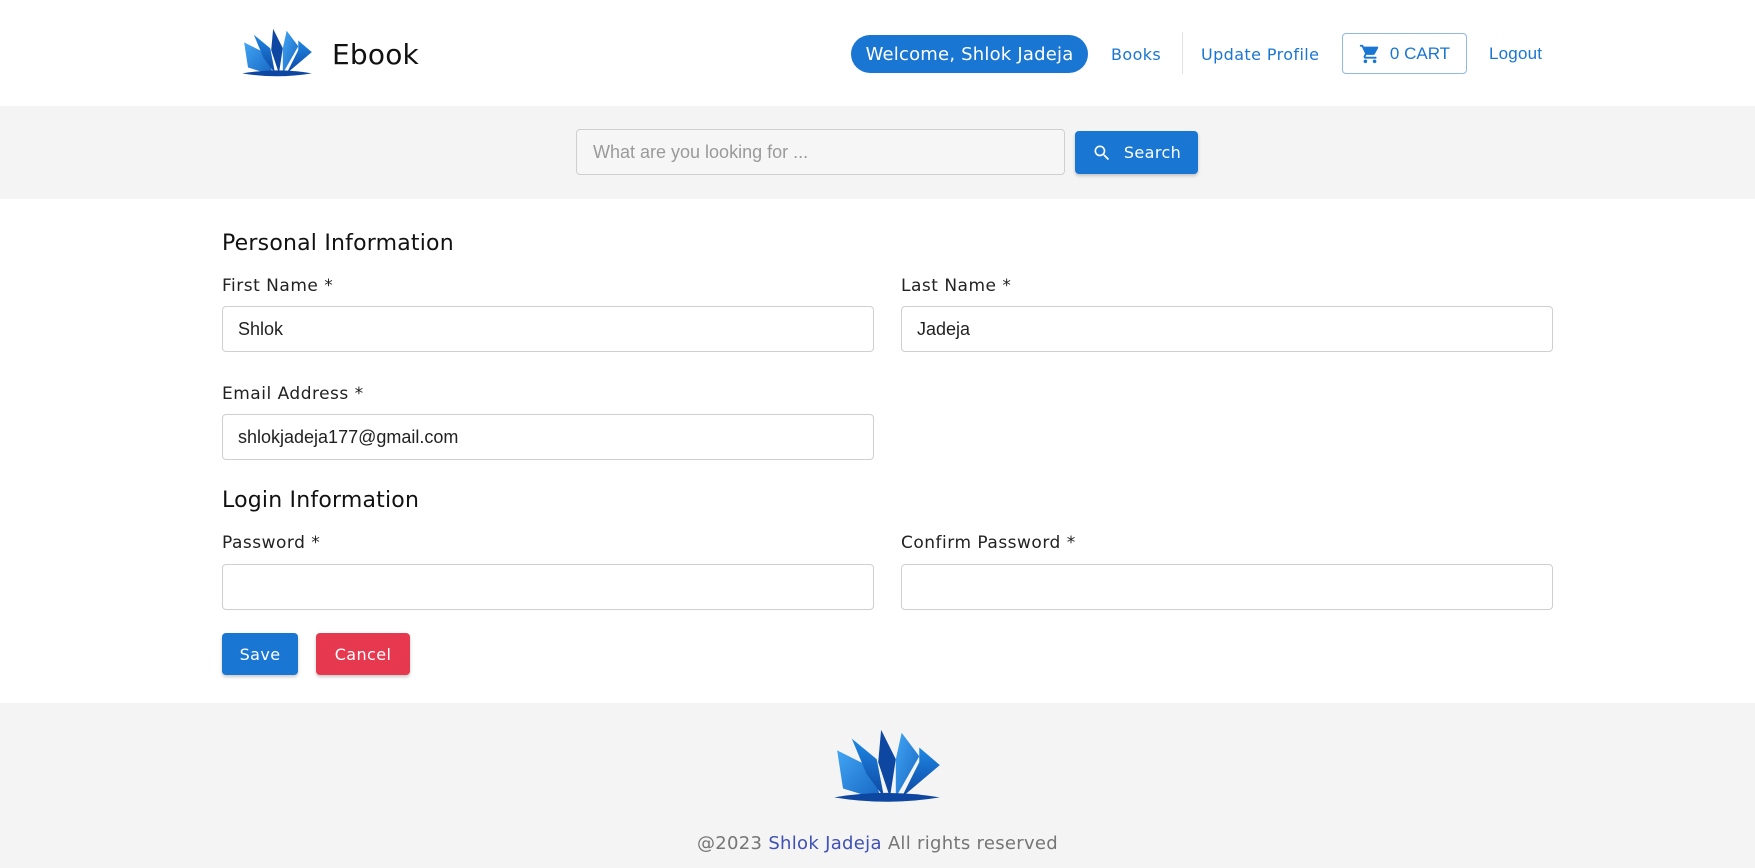  I want to click on confirm-password-label: Confirm Password *, so click(988, 543).